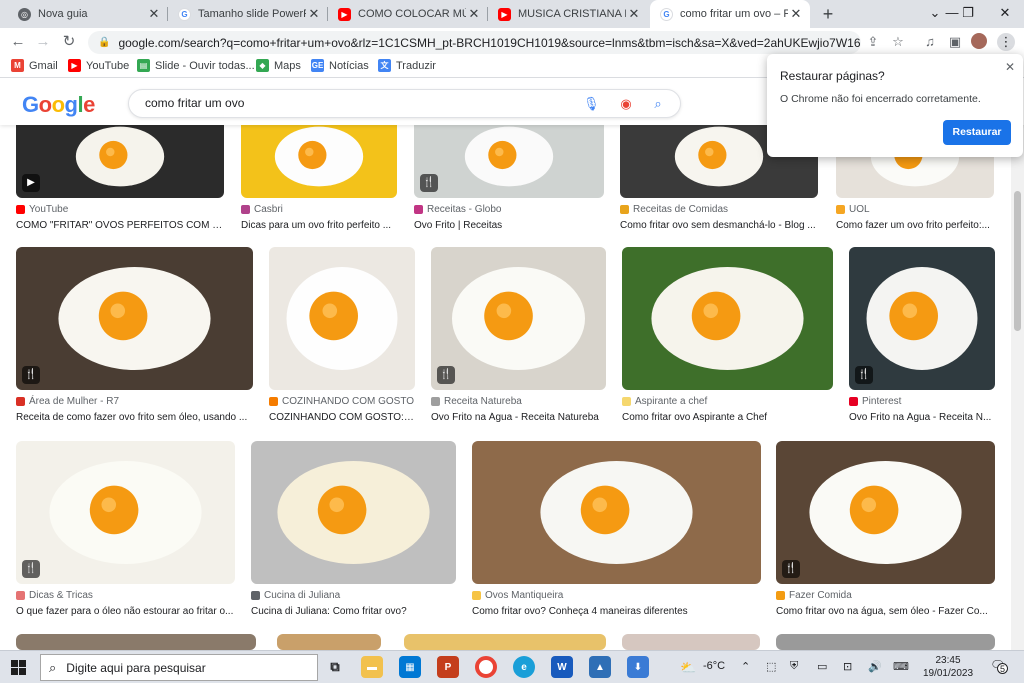  What do you see at coordinates (1006, 42) in the screenshot?
I see `chrome-menu-icon: ⋮` at bounding box center [1006, 42].